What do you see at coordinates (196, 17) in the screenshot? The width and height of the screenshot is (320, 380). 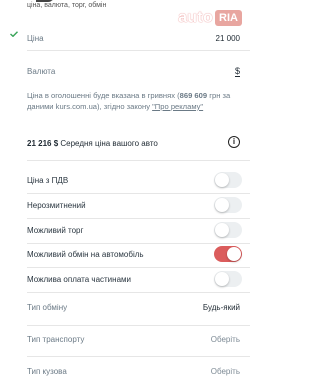 I see `logo-auto-text: auto` at bounding box center [196, 17].